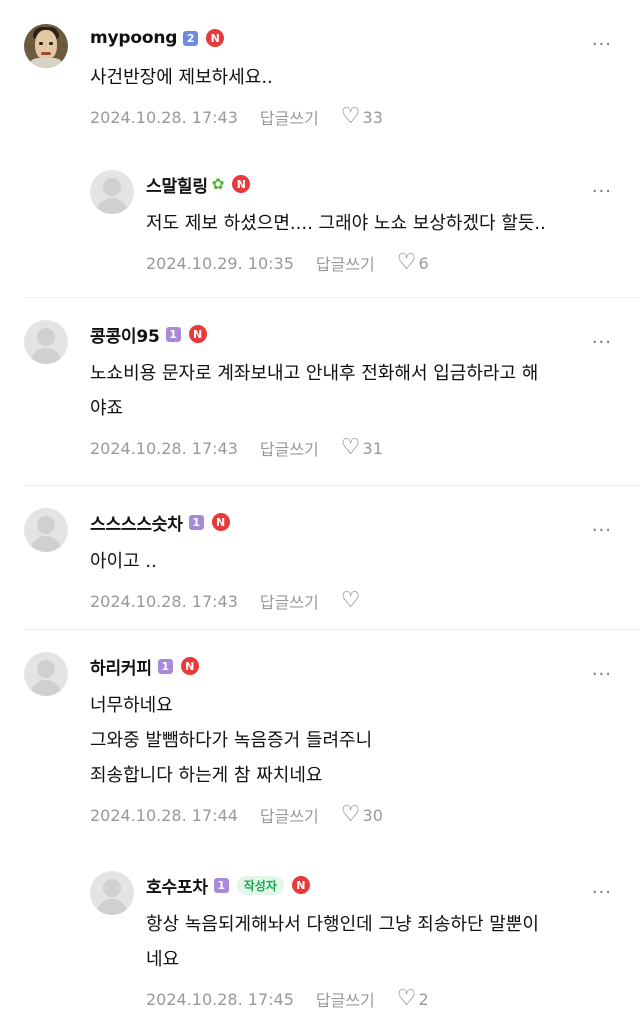  What do you see at coordinates (206, 775) in the screenshot?
I see `comment-text-line: 죄송합니다 하는게 참 짜치네요` at bounding box center [206, 775].